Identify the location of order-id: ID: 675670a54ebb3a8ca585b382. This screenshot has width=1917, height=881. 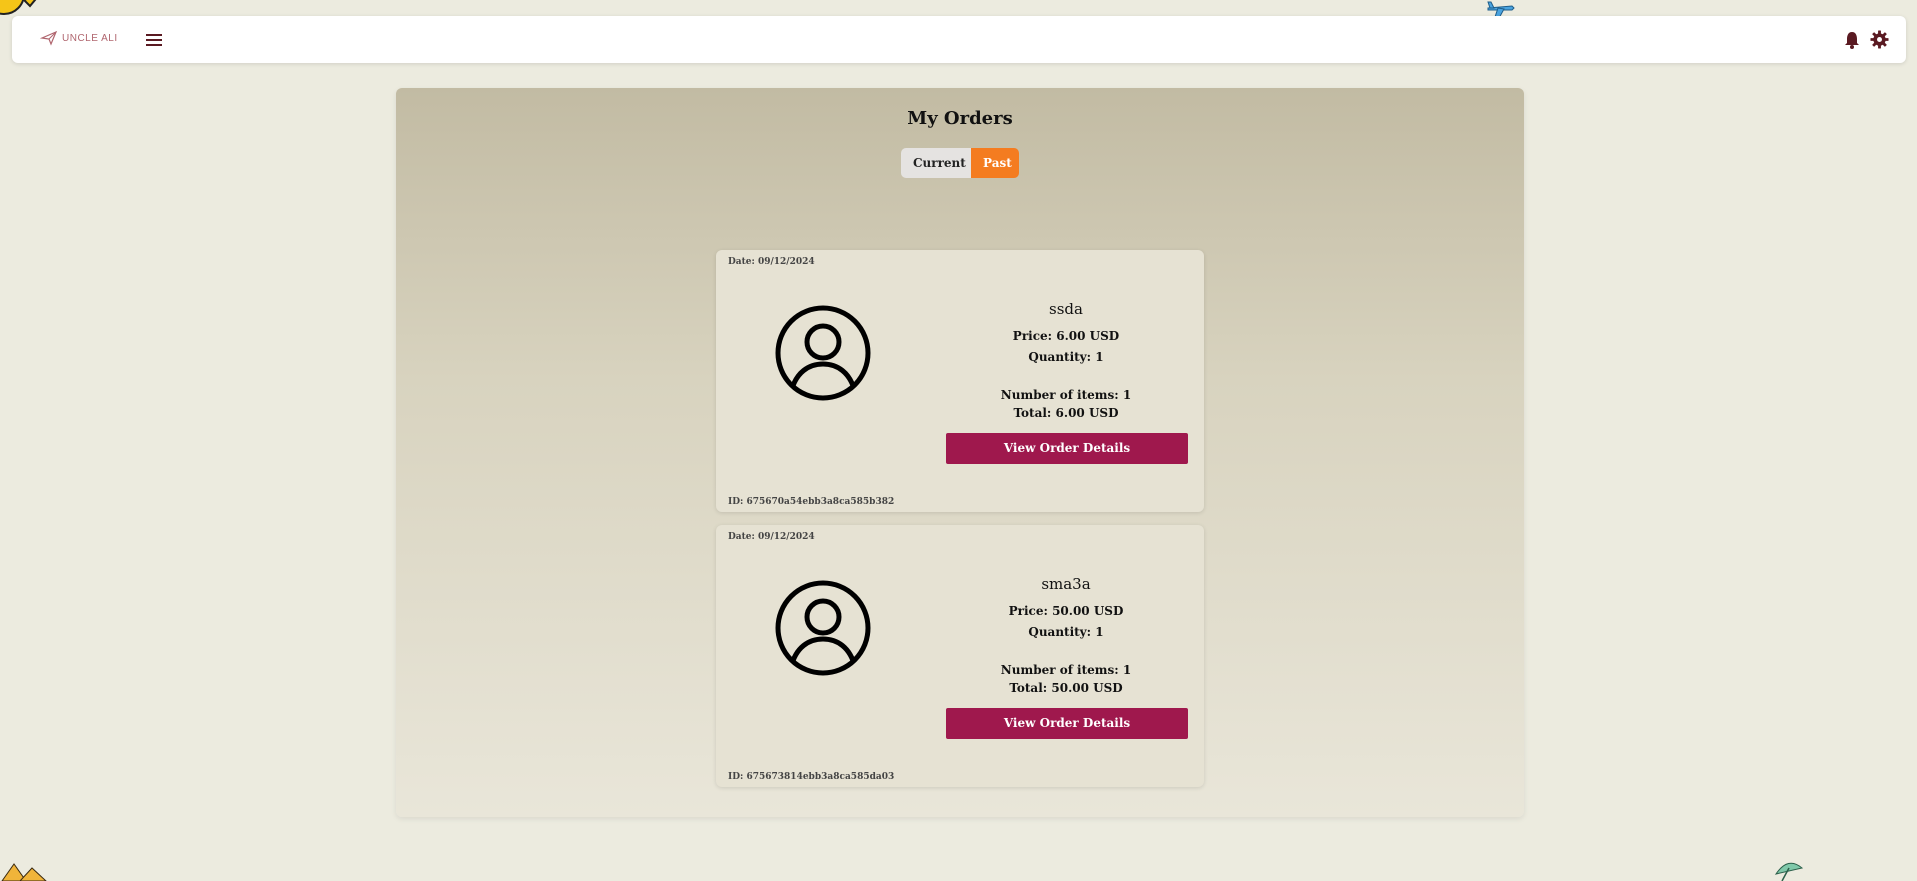
(811, 502).